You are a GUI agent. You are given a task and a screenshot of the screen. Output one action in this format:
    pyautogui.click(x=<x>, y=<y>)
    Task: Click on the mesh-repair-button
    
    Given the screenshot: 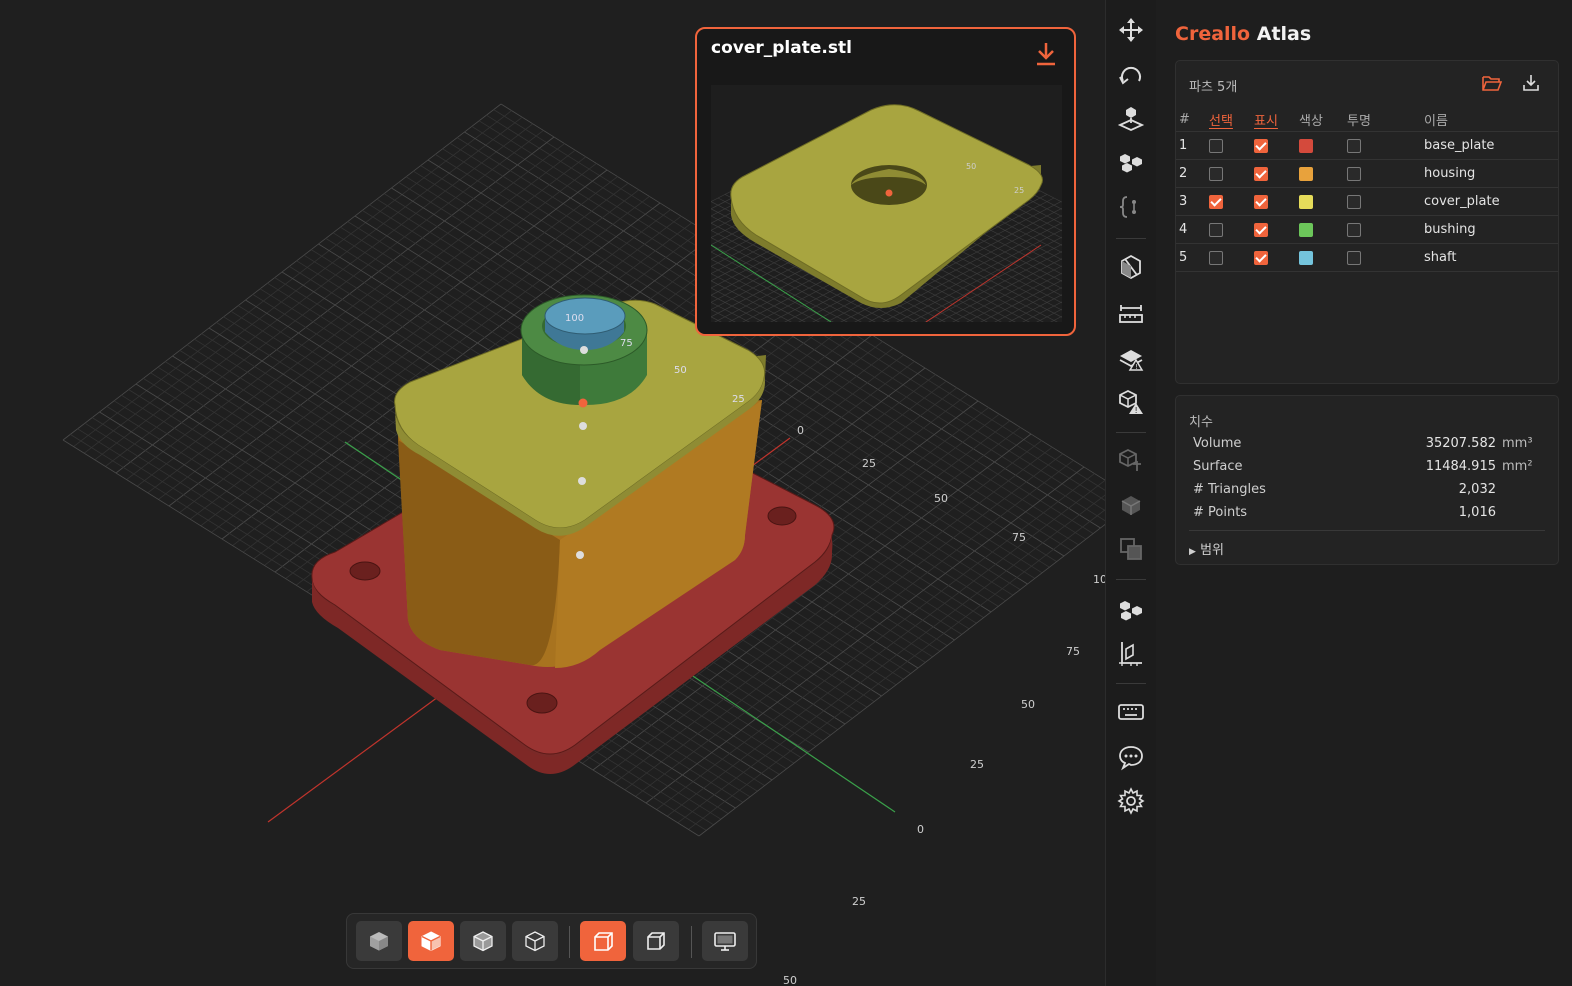 What is the action you would take?
    pyautogui.click(x=1131, y=460)
    